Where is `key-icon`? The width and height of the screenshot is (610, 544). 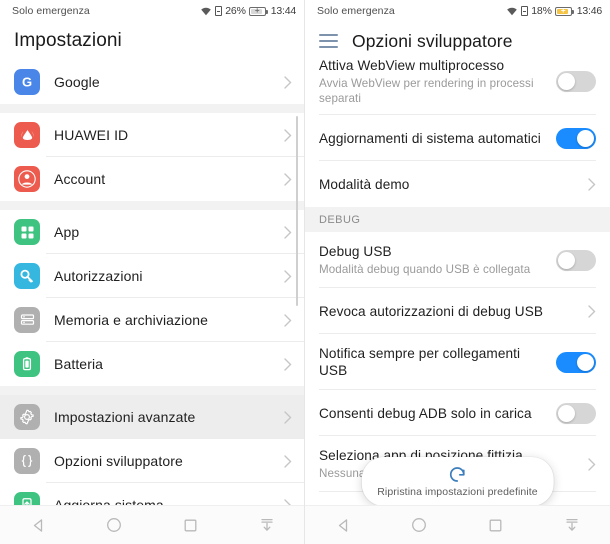 key-icon is located at coordinates (27, 276).